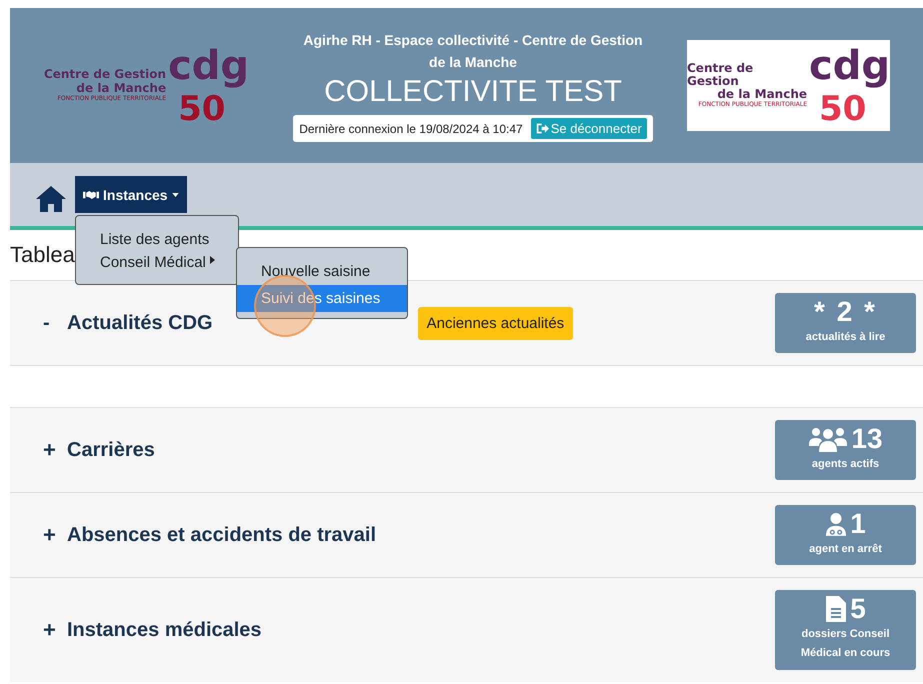 The width and height of the screenshot is (923, 684). Describe the element at coordinates (411, 129) in the screenshot. I see `last-login-text: Dernière connexion le 19/08/2024 à 10:47` at that location.